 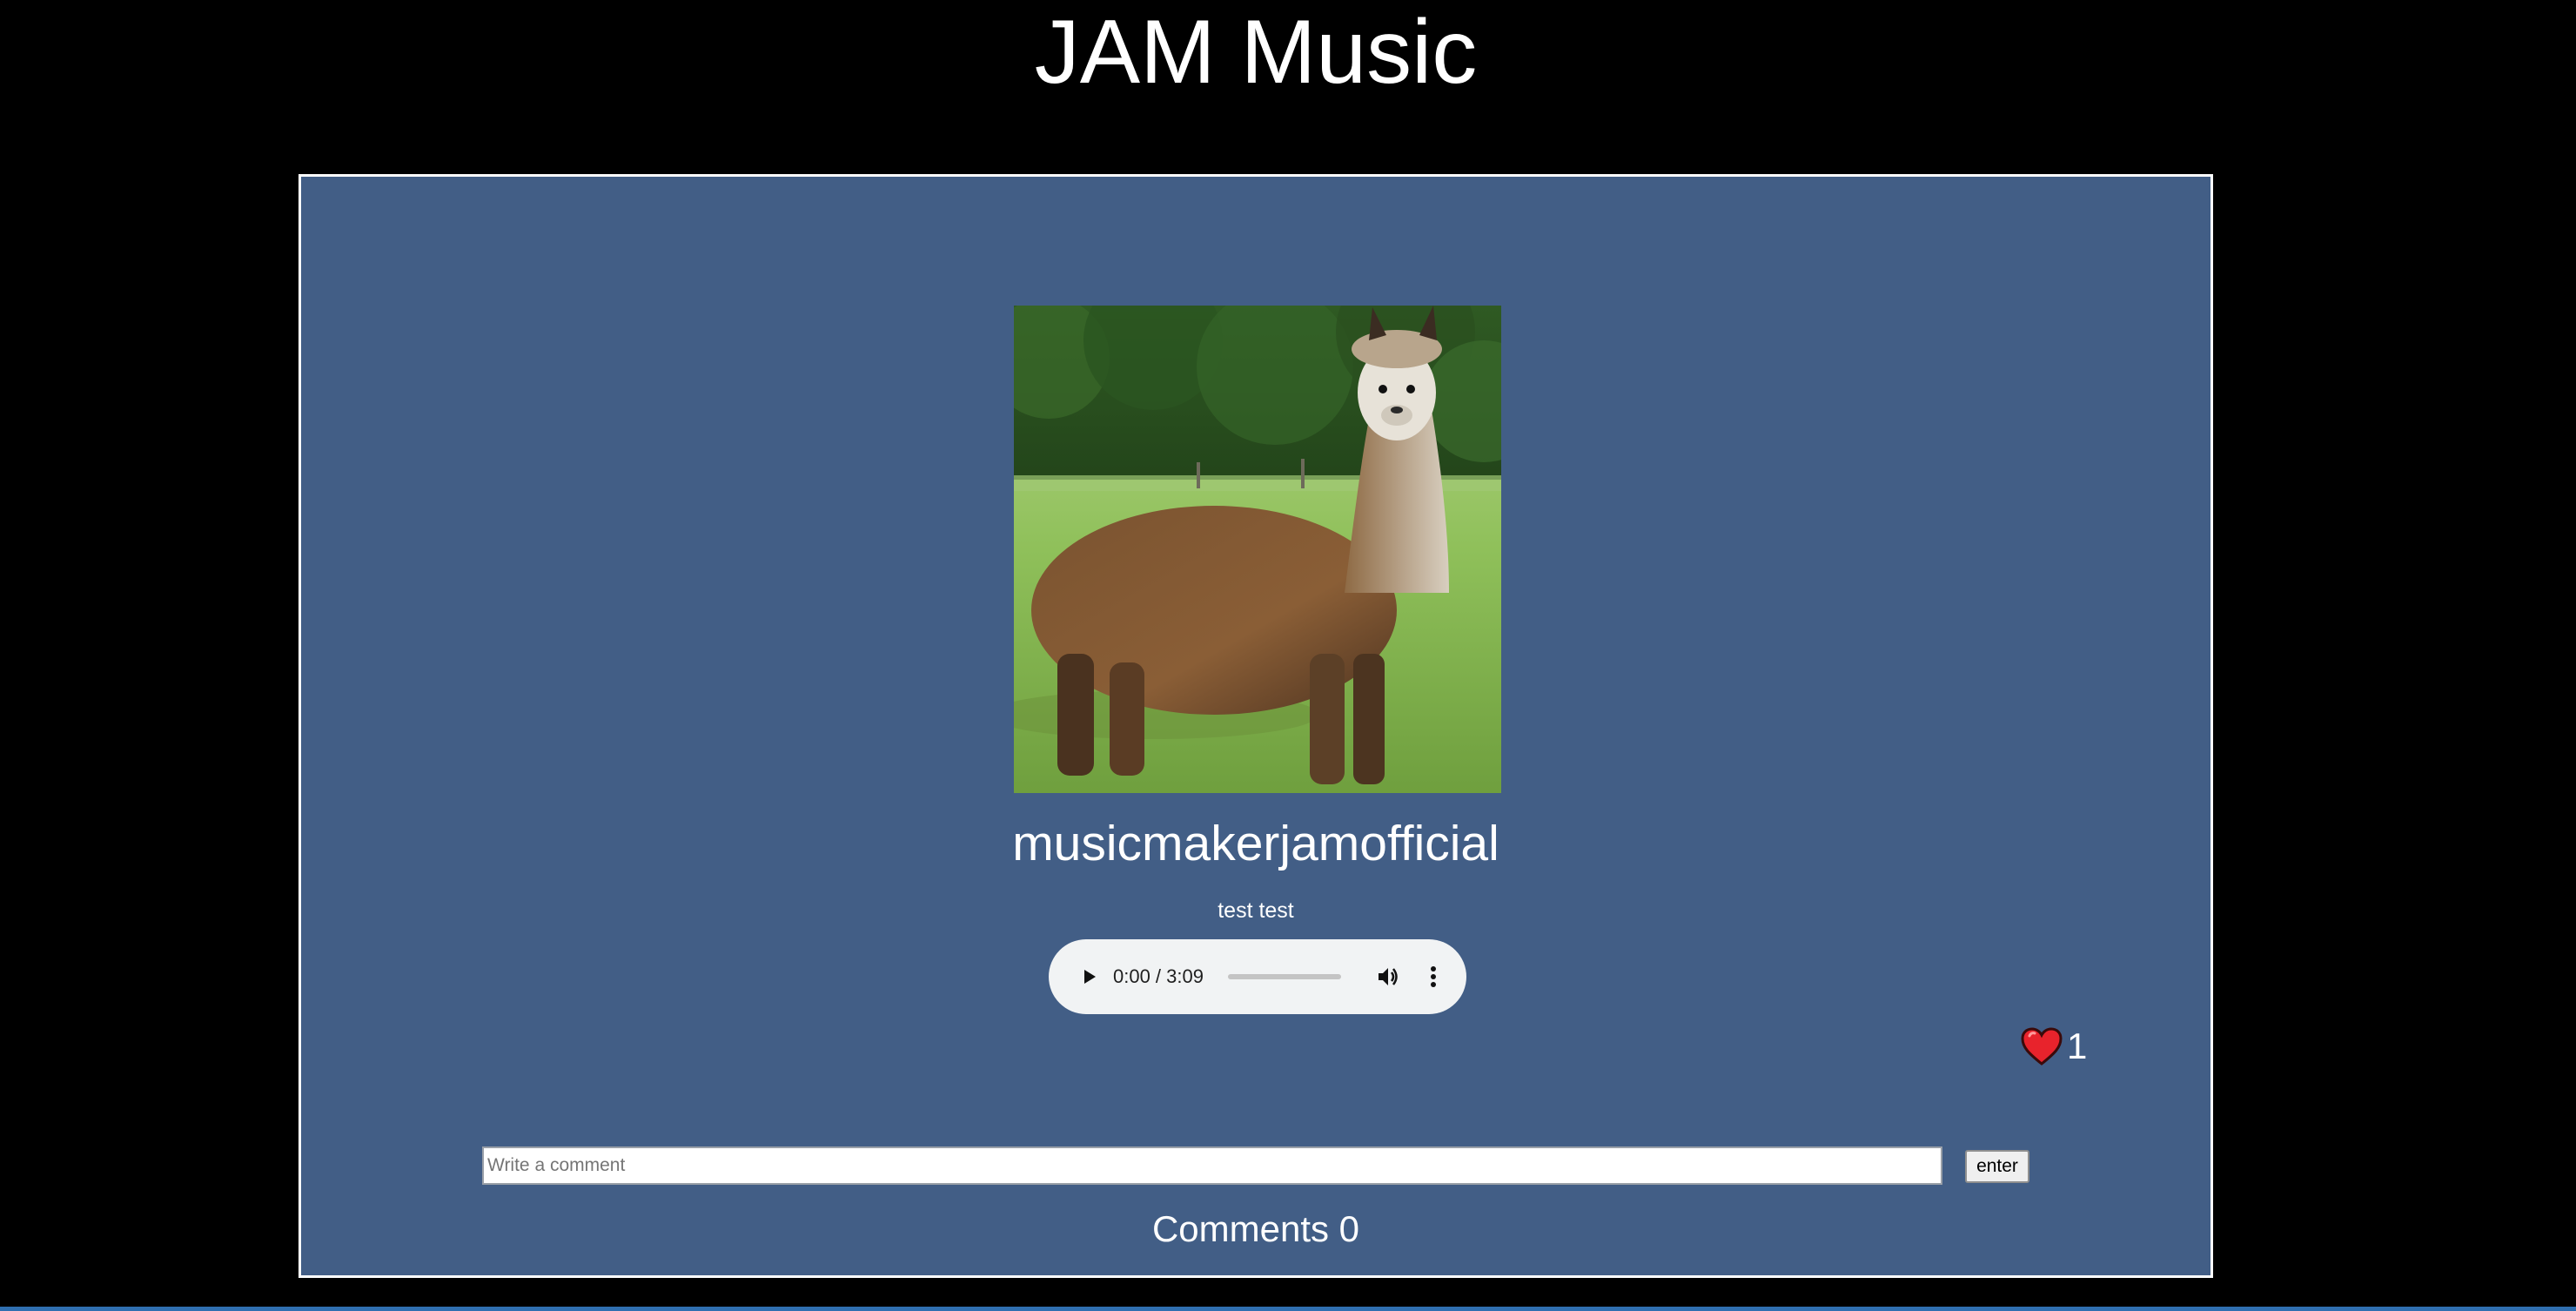 I want to click on username: musicmakerjamofficial, so click(x=1255, y=844).